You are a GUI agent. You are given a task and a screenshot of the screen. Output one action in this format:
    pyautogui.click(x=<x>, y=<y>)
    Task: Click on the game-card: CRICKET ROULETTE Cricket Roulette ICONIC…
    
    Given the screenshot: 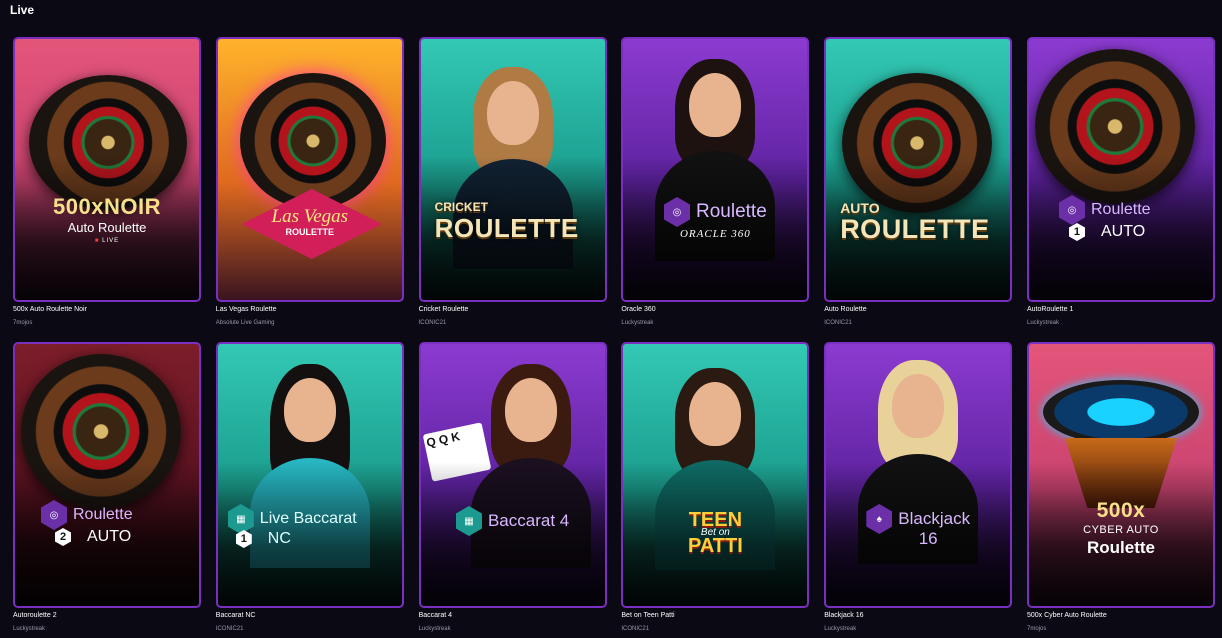 What is the action you would take?
    pyautogui.click(x=512, y=189)
    